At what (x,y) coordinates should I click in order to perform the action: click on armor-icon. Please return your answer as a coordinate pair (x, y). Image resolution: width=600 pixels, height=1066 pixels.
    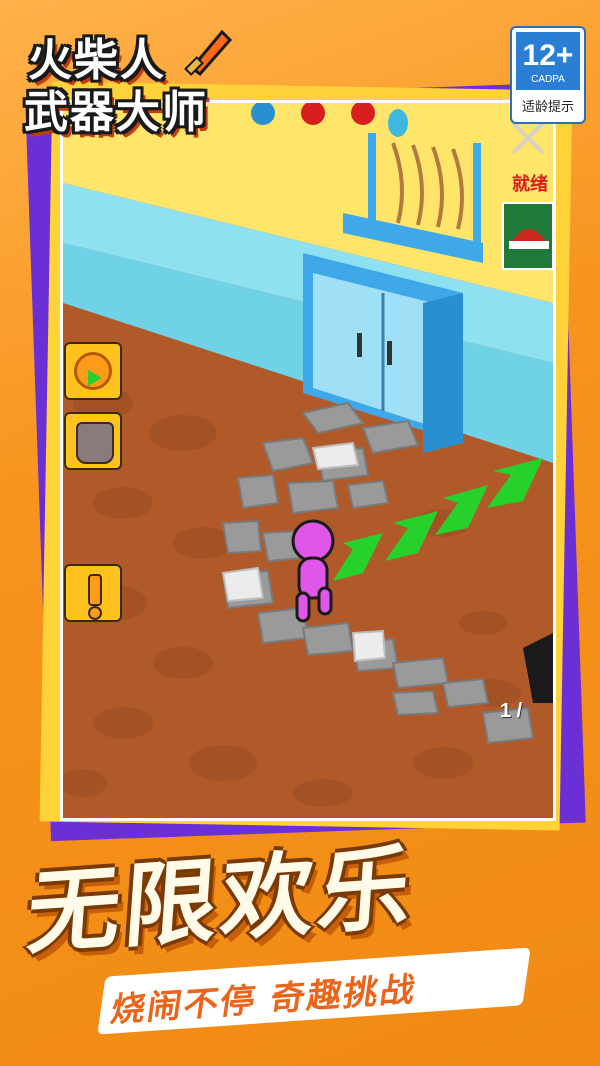
    Looking at the image, I should click on (95, 443).